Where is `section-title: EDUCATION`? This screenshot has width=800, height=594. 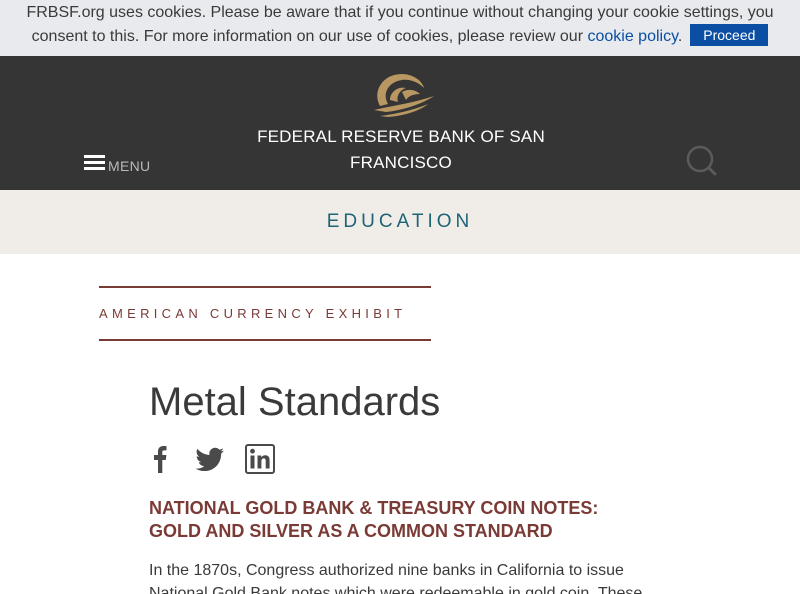 section-title: EDUCATION is located at coordinates (400, 222).